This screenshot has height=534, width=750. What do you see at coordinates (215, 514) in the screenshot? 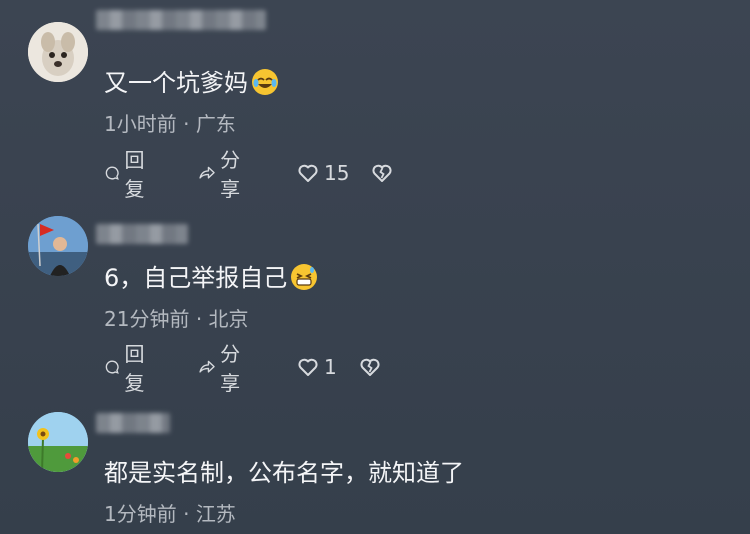
I see `location: 江苏` at bounding box center [215, 514].